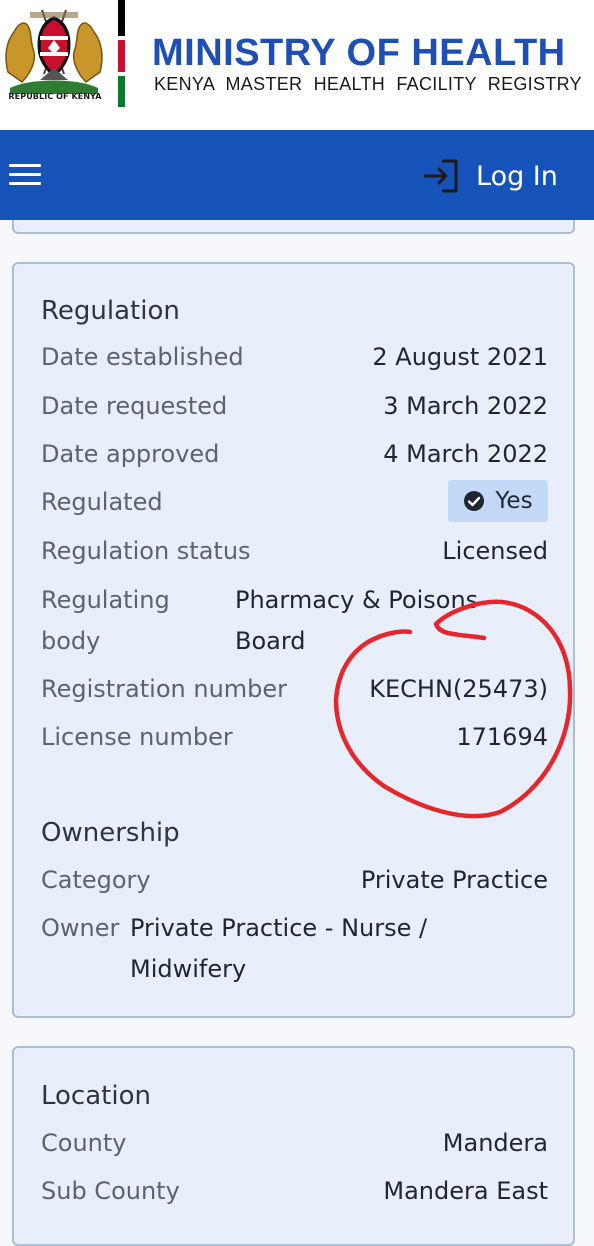 This screenshot has height=1246, width=594. What do you see at coordinates (137, 737) in the screenshot?
I see `license-number-label: License number` at bounding box center [137, 737].